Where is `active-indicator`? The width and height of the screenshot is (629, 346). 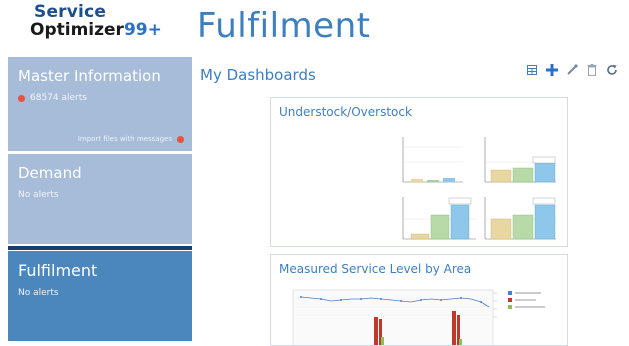 active-indicator is located at coordinates (100, 248).